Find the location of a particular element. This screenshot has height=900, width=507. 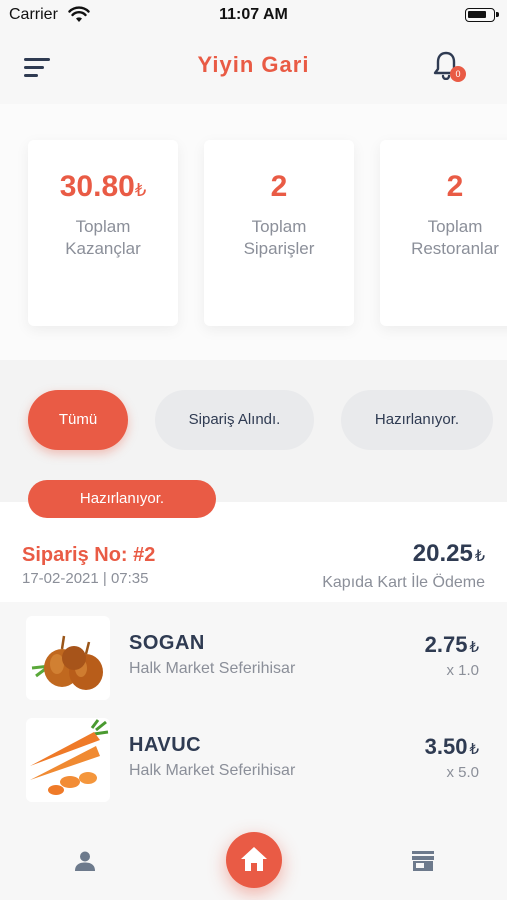

bottom-tab-bar is located at coordinates (253, 861).